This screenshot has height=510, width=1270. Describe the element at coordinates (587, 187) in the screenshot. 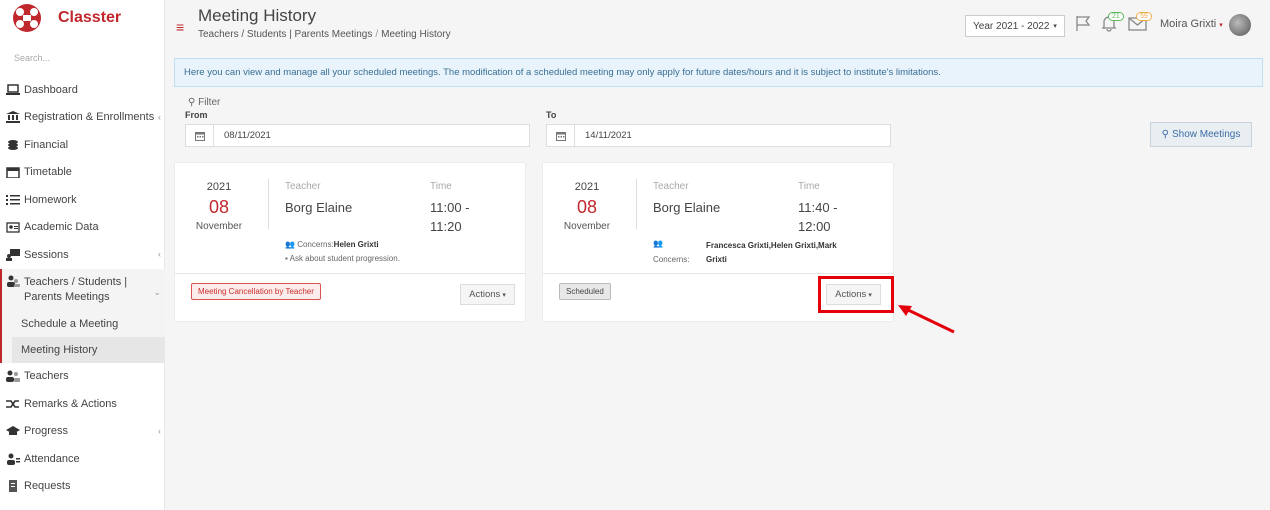

I see `meeting-year: 2021` at that location.